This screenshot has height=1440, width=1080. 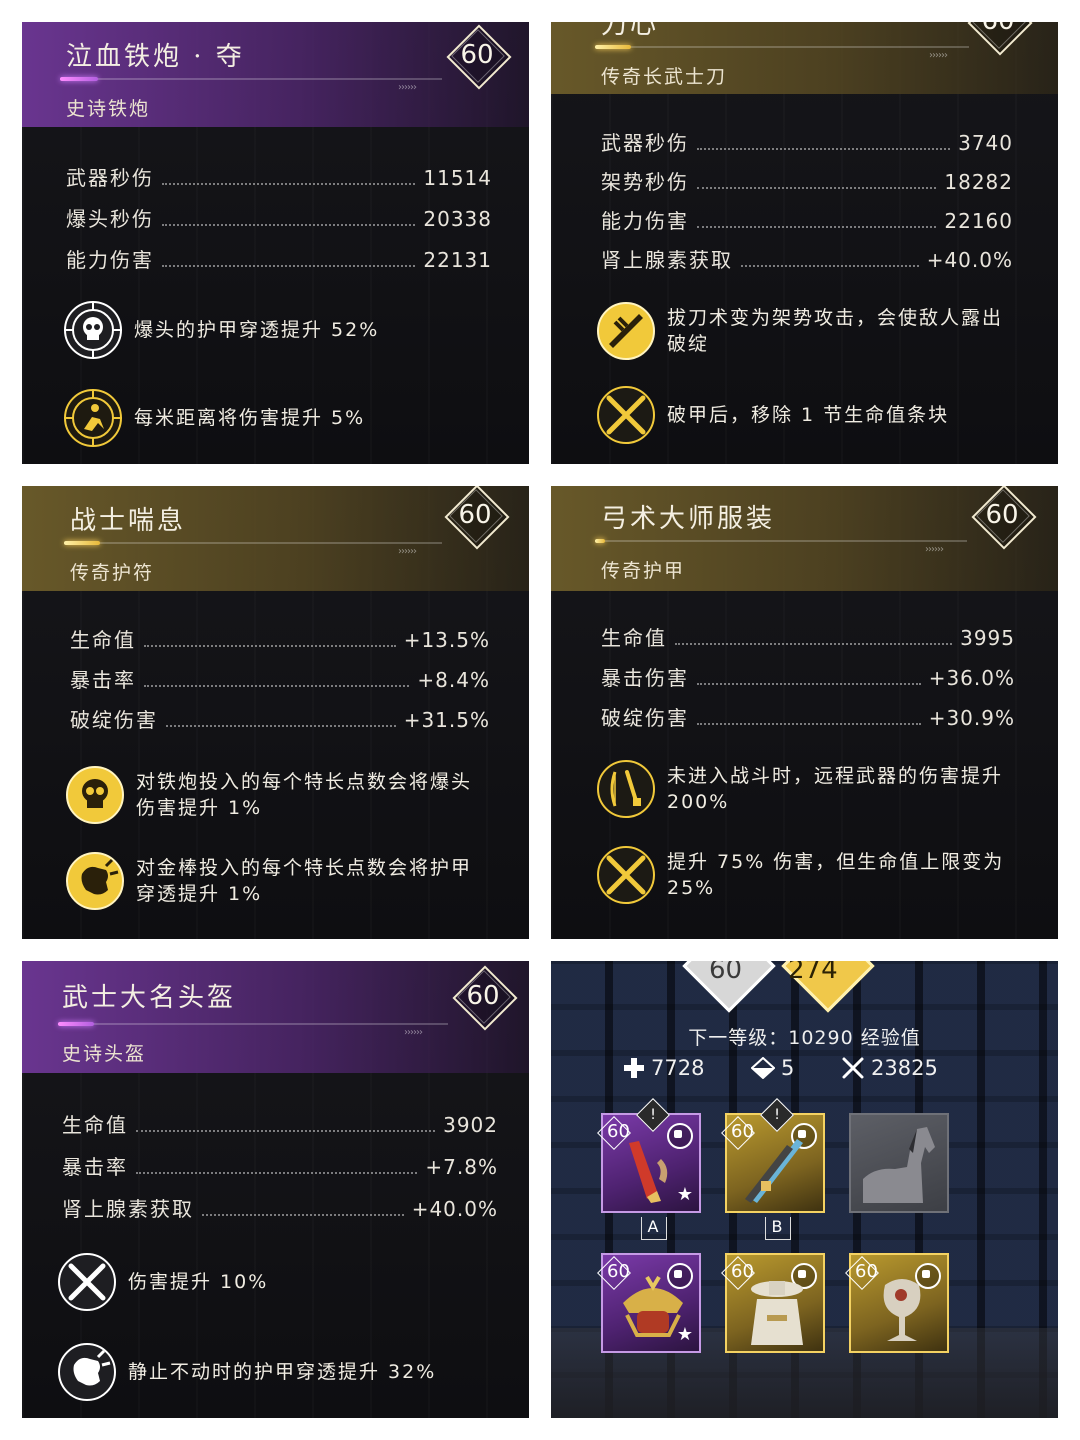 I want to click on item-rarity: 史诗铁炮, so click(x=108, y=109).